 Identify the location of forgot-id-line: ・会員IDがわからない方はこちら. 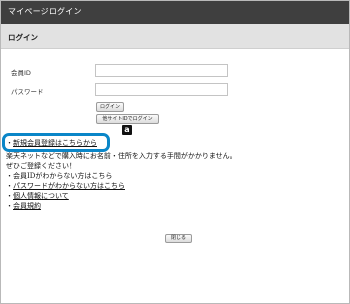
(59, 176).